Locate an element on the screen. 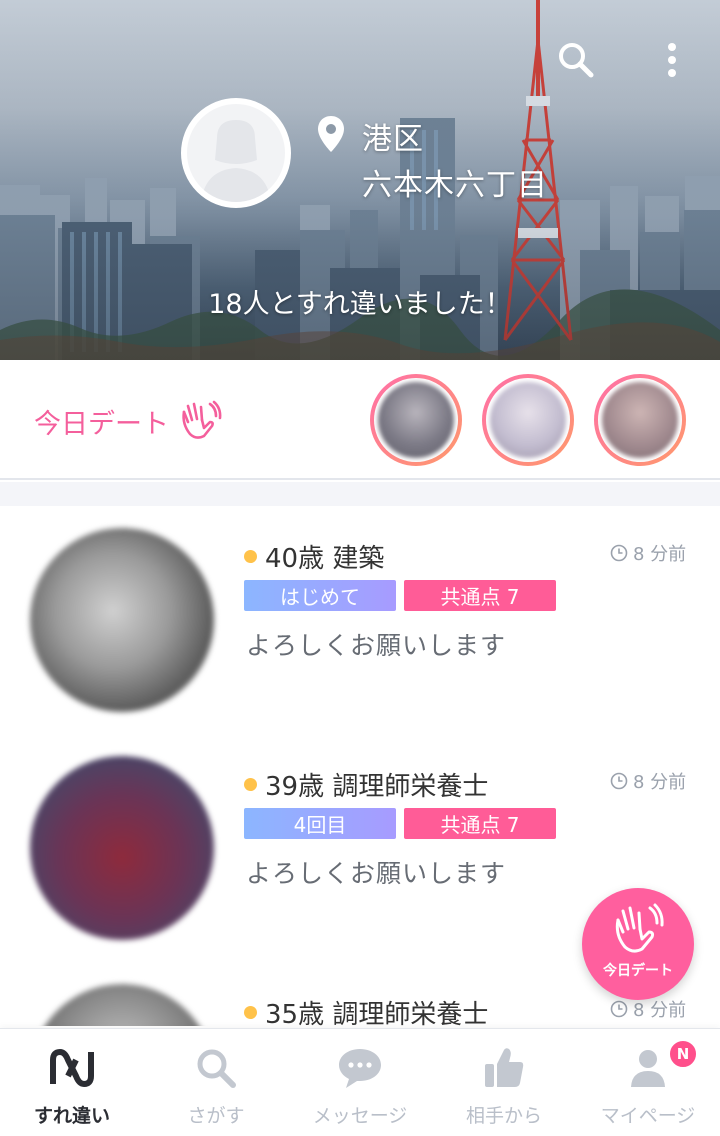 The width and height of the screenshot is (720, 1136). user-age-job: 40歳 建築 is located at coordinates (325, 559).